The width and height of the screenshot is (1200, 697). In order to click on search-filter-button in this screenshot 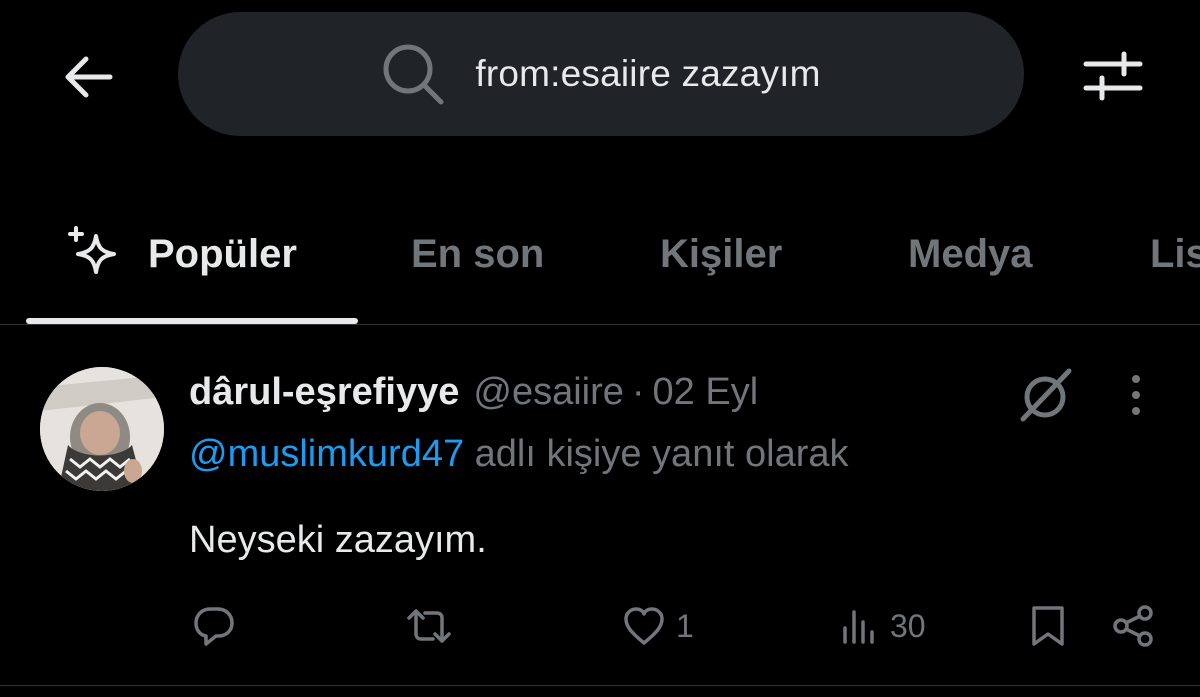, I will do `click(1113, 76)`.